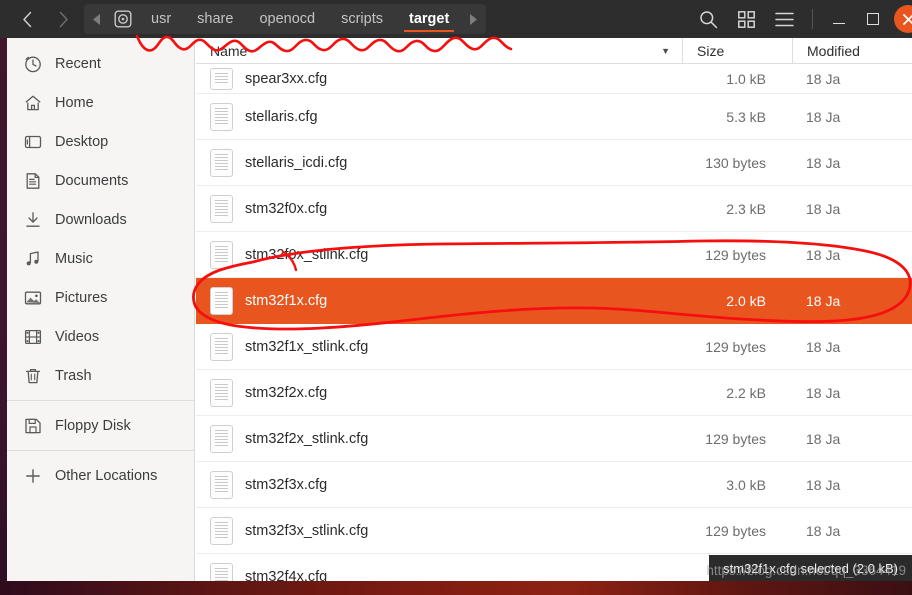 The width and height of the screenshot is (912, 595). What do you see at coordinates (307, 346) in the screenshot?
I see `file-name-label: stm32f1x_stlink.cfg` at bounding box center [307, 346].